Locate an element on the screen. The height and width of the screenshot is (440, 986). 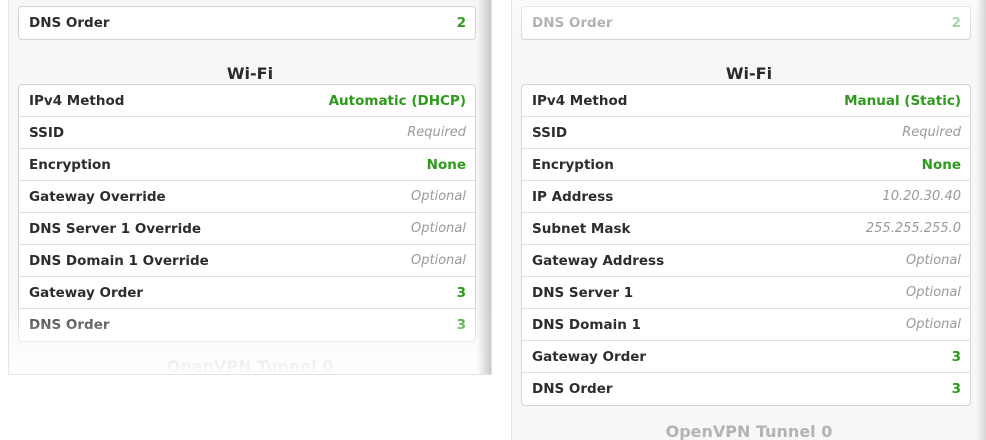
dns-domain-1-override-row: DNS Domain 1 Override Optional is located at coordinates (247, 261).